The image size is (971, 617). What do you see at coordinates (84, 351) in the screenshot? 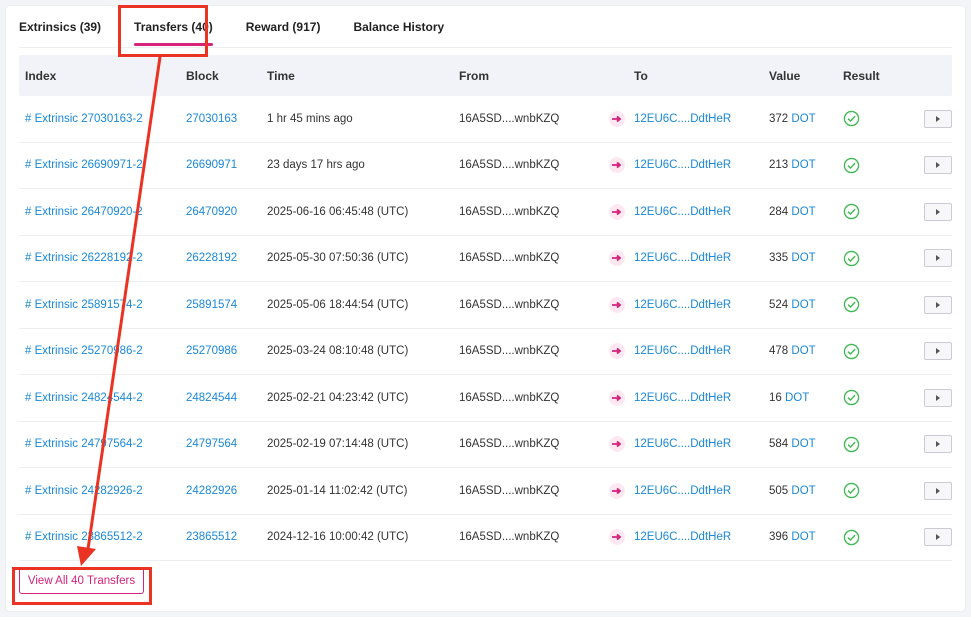
I see `extrinsic-link: # Extrinsic 25270986-2` at bounding box center [84, 351].